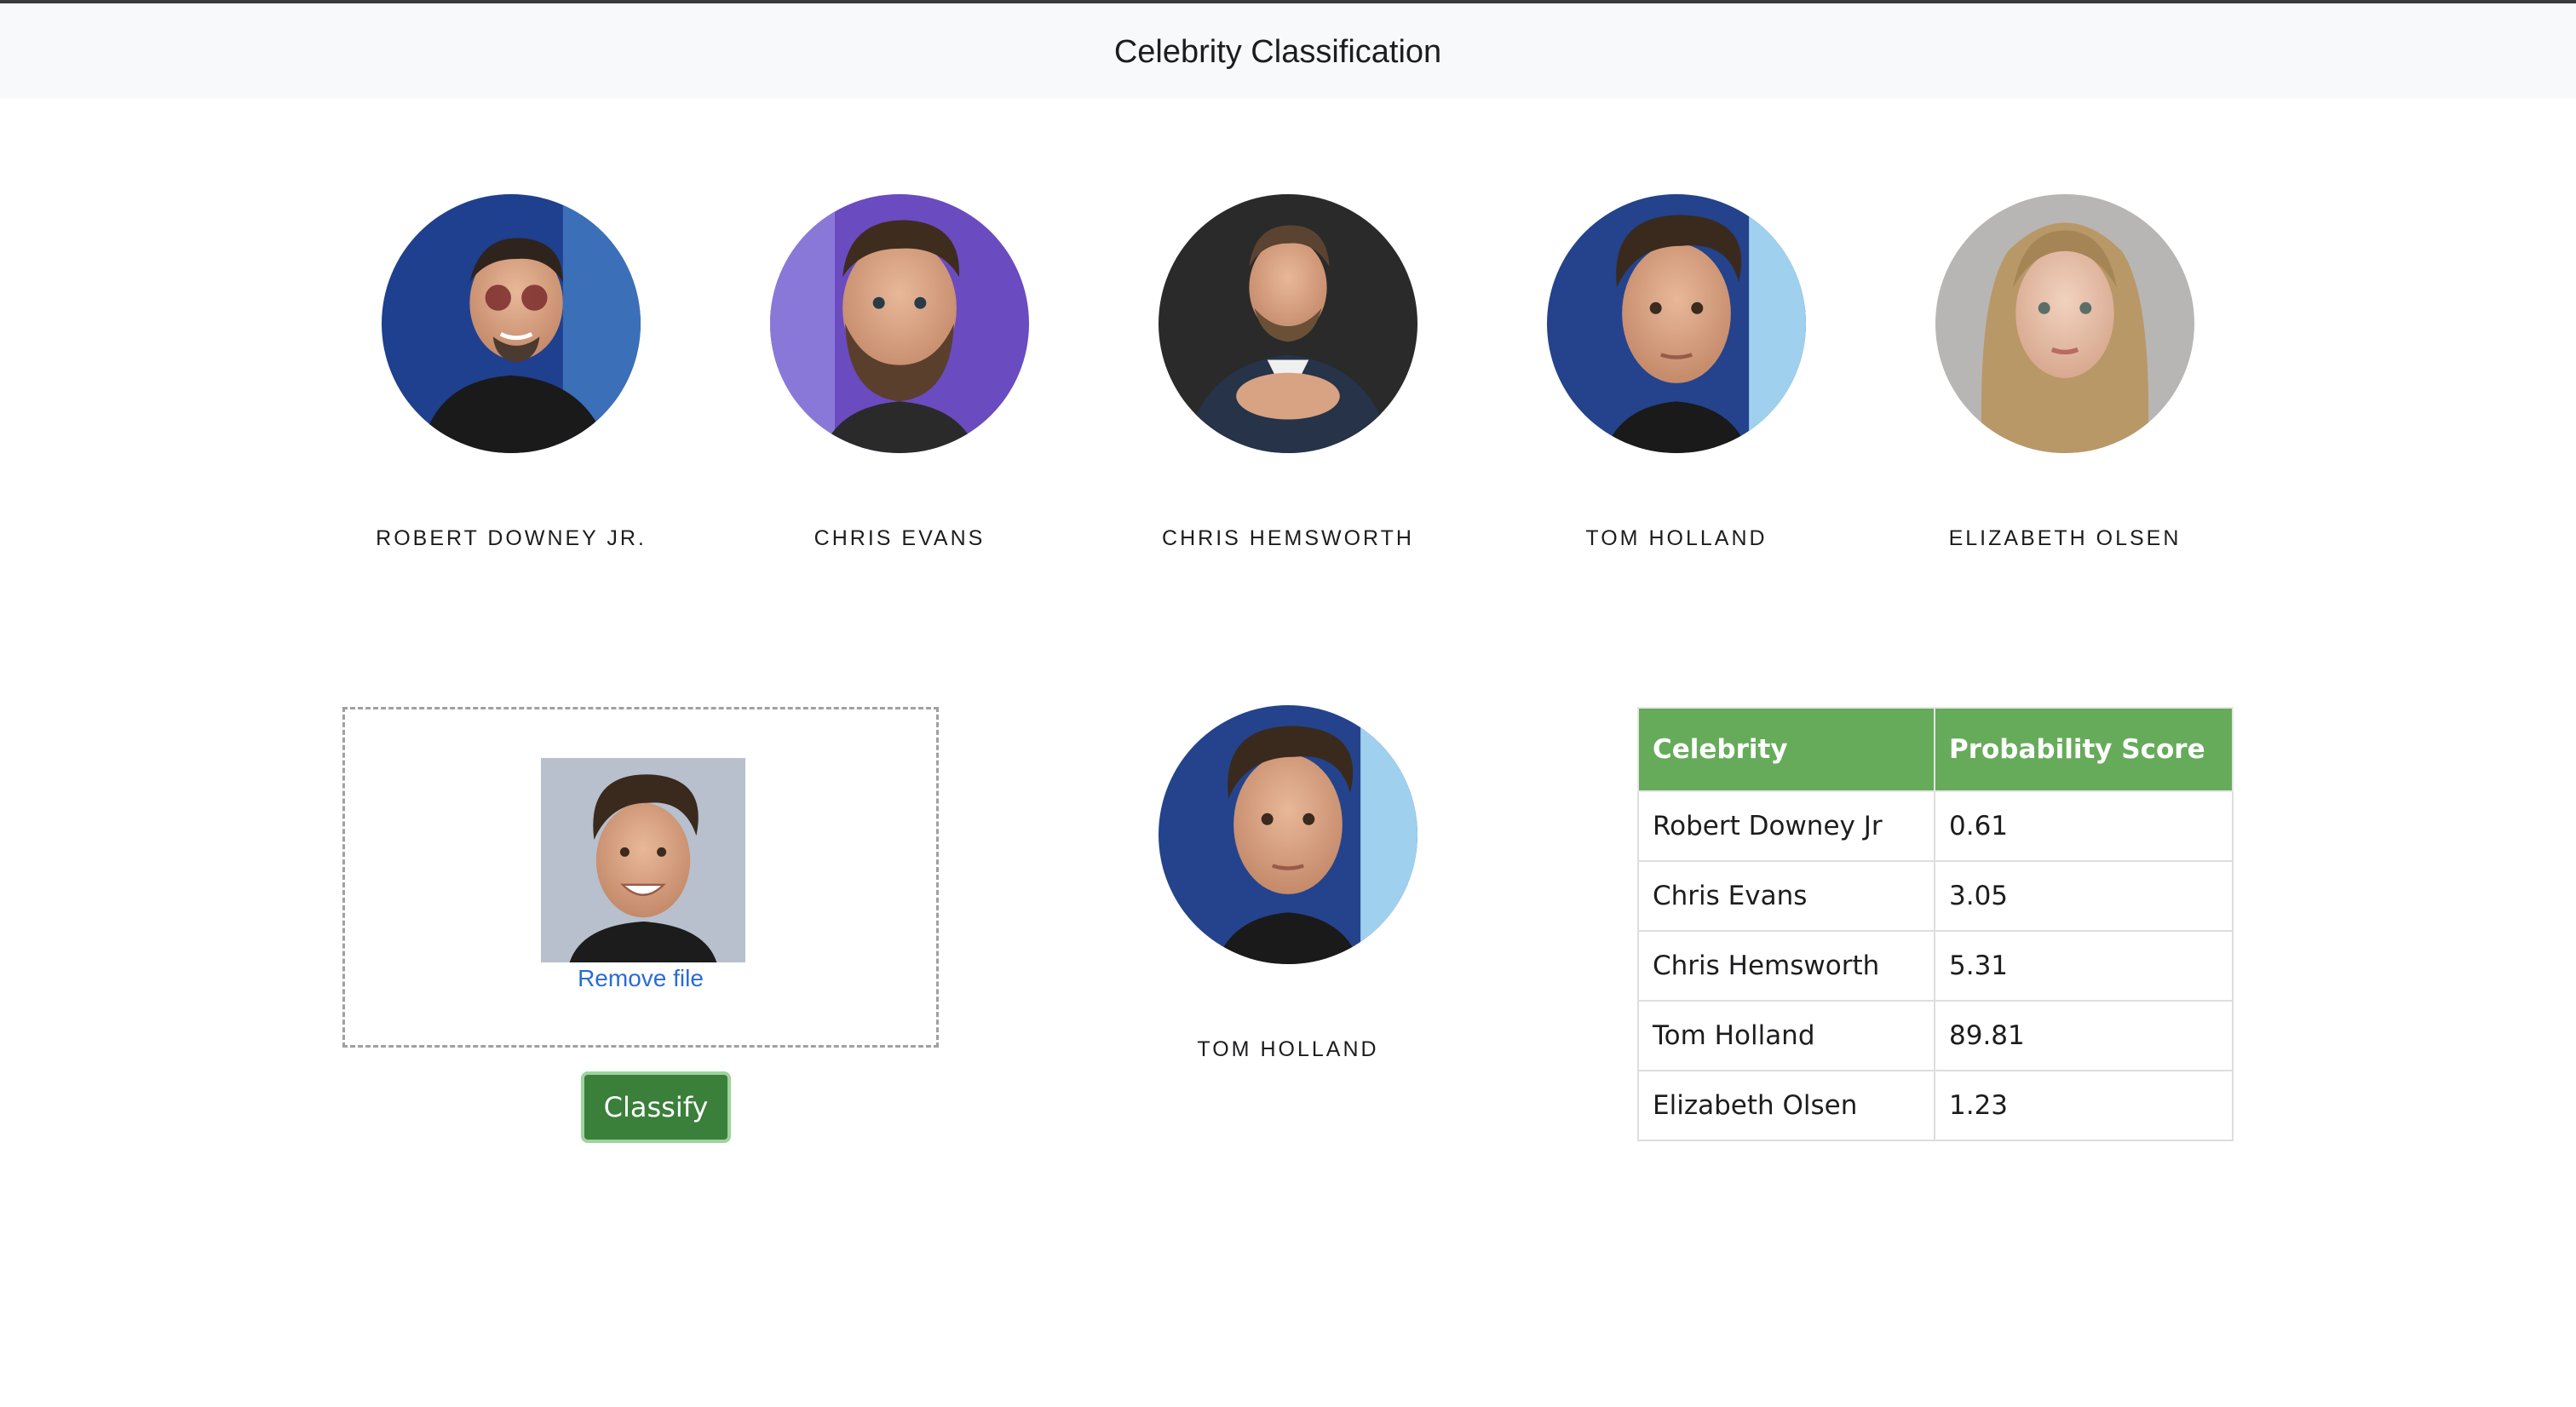  I want to click on table-row: Robert Downey Jr 0.61, so click(1935, 826).